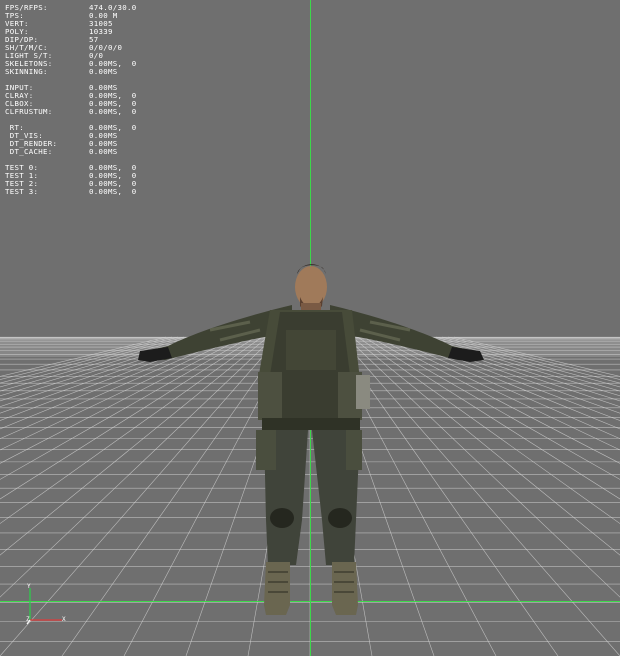 The image size is (620, 656). What do you see at coordinates (71, 112) in the screenshot?
I see `stat-row: CLFRUSTUM: 0.00MS, 0` at bounding box center [71, 112].